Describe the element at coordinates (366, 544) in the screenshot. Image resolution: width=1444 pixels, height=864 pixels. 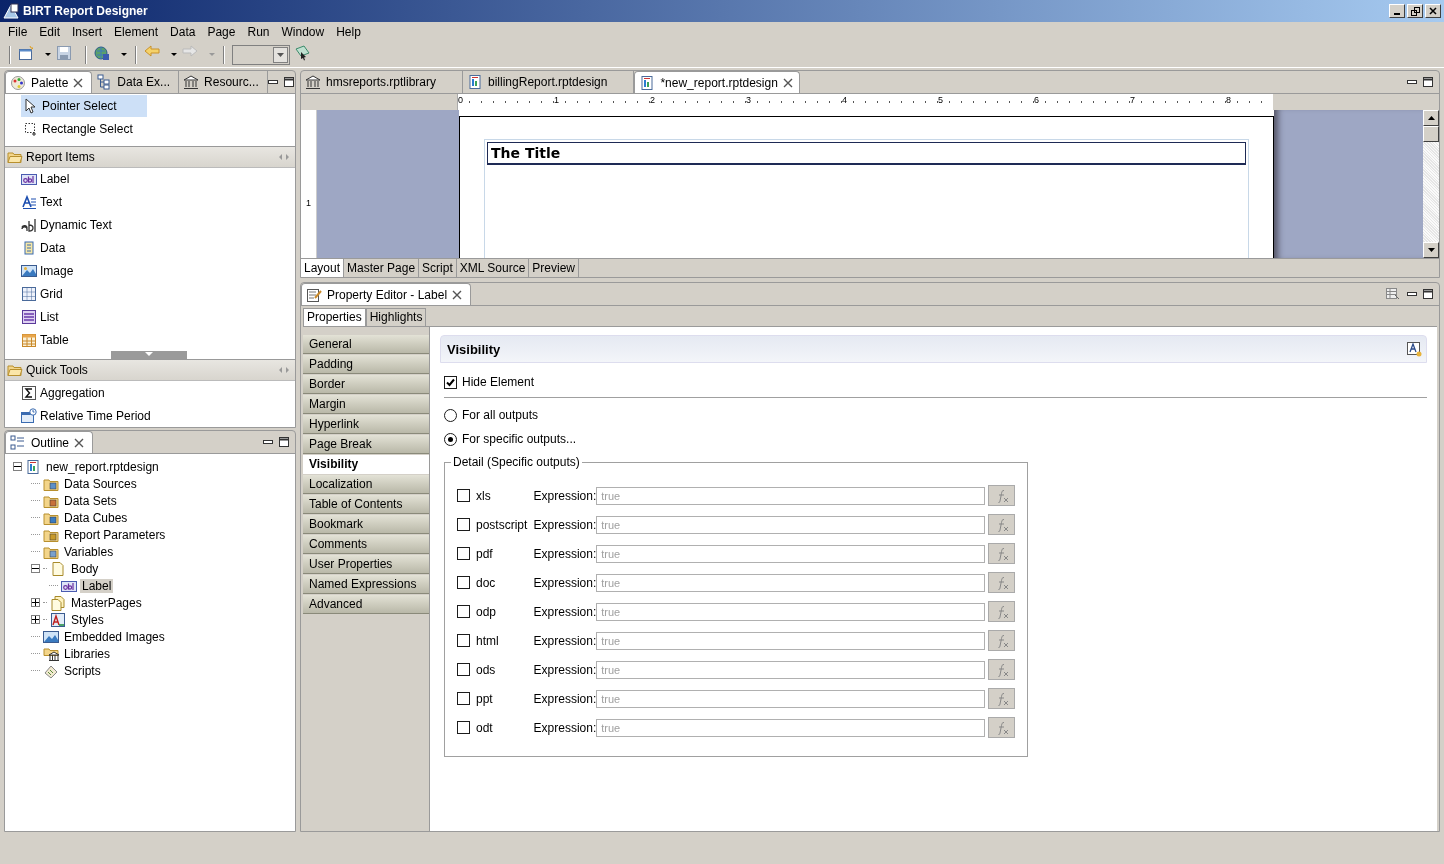
I see `category-item: Comments` at that location.